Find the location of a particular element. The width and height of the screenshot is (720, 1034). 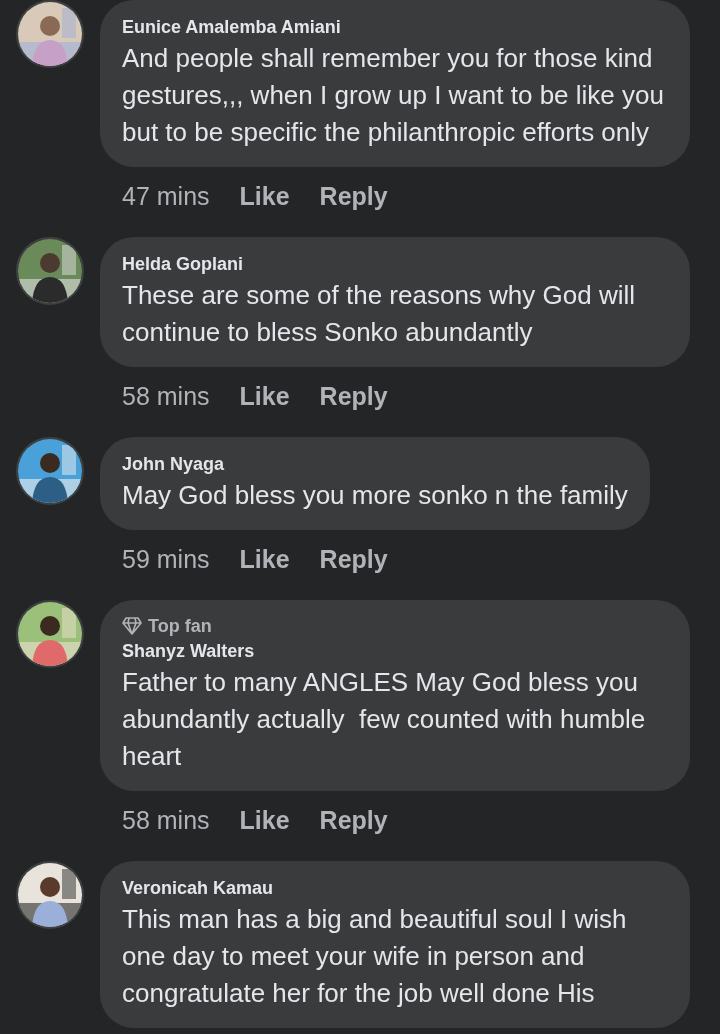

comment-text: May God bless you more sonko n the family is located at coordinates (375, 495).